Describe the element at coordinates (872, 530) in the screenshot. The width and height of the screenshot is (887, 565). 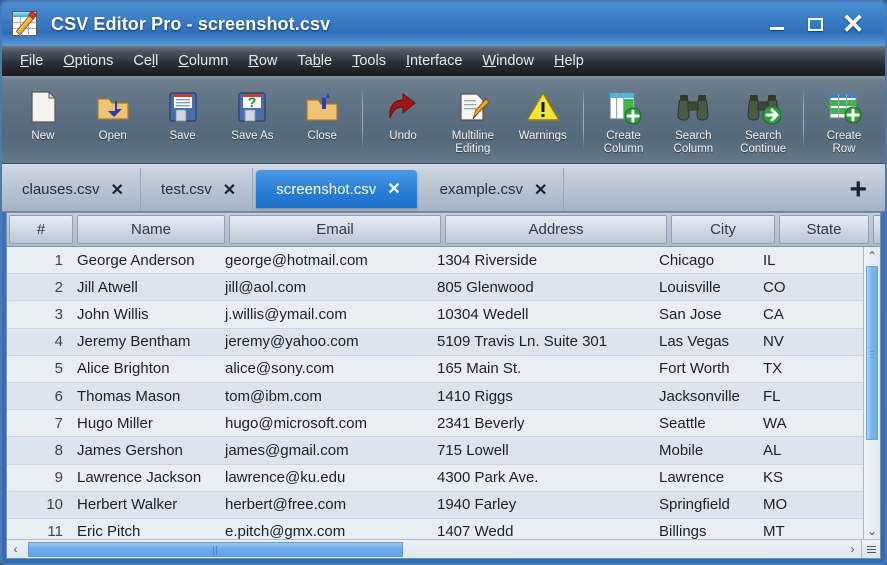
I see `scroll-down-button: ⌄` at that location.